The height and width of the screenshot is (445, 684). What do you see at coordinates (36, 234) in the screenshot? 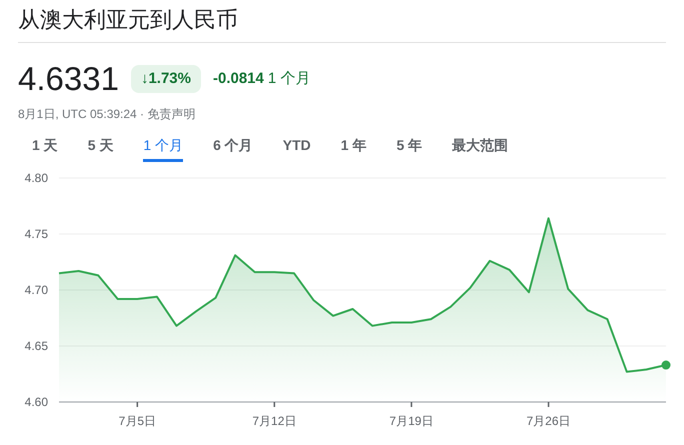
I see `y-axis-label: 4.75` at bounding box center [36, 234].